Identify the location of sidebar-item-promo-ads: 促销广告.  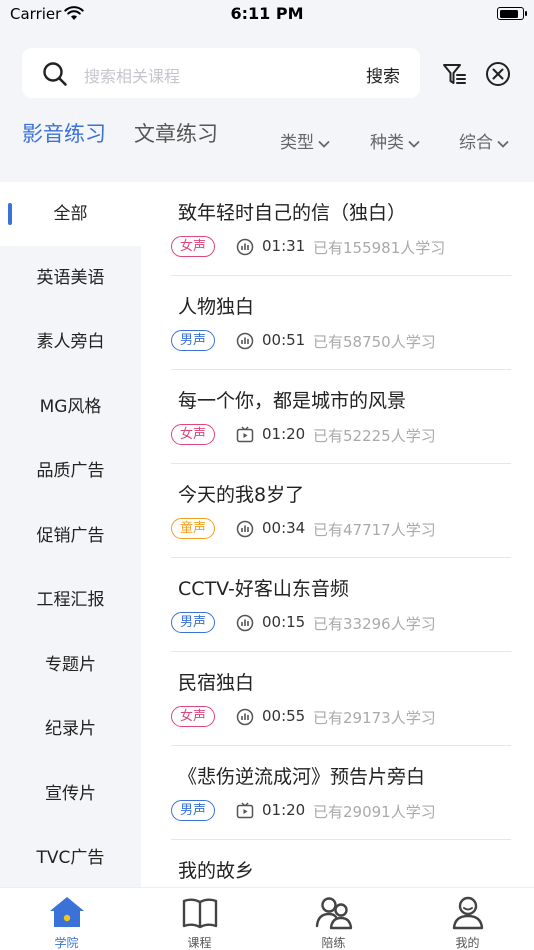
(70, 536).